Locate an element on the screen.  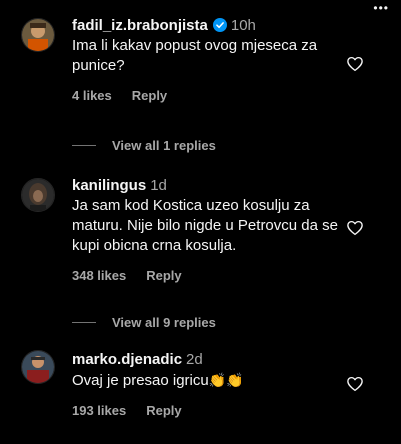
like-count: 348 likes is located at coordinates (99, 275).